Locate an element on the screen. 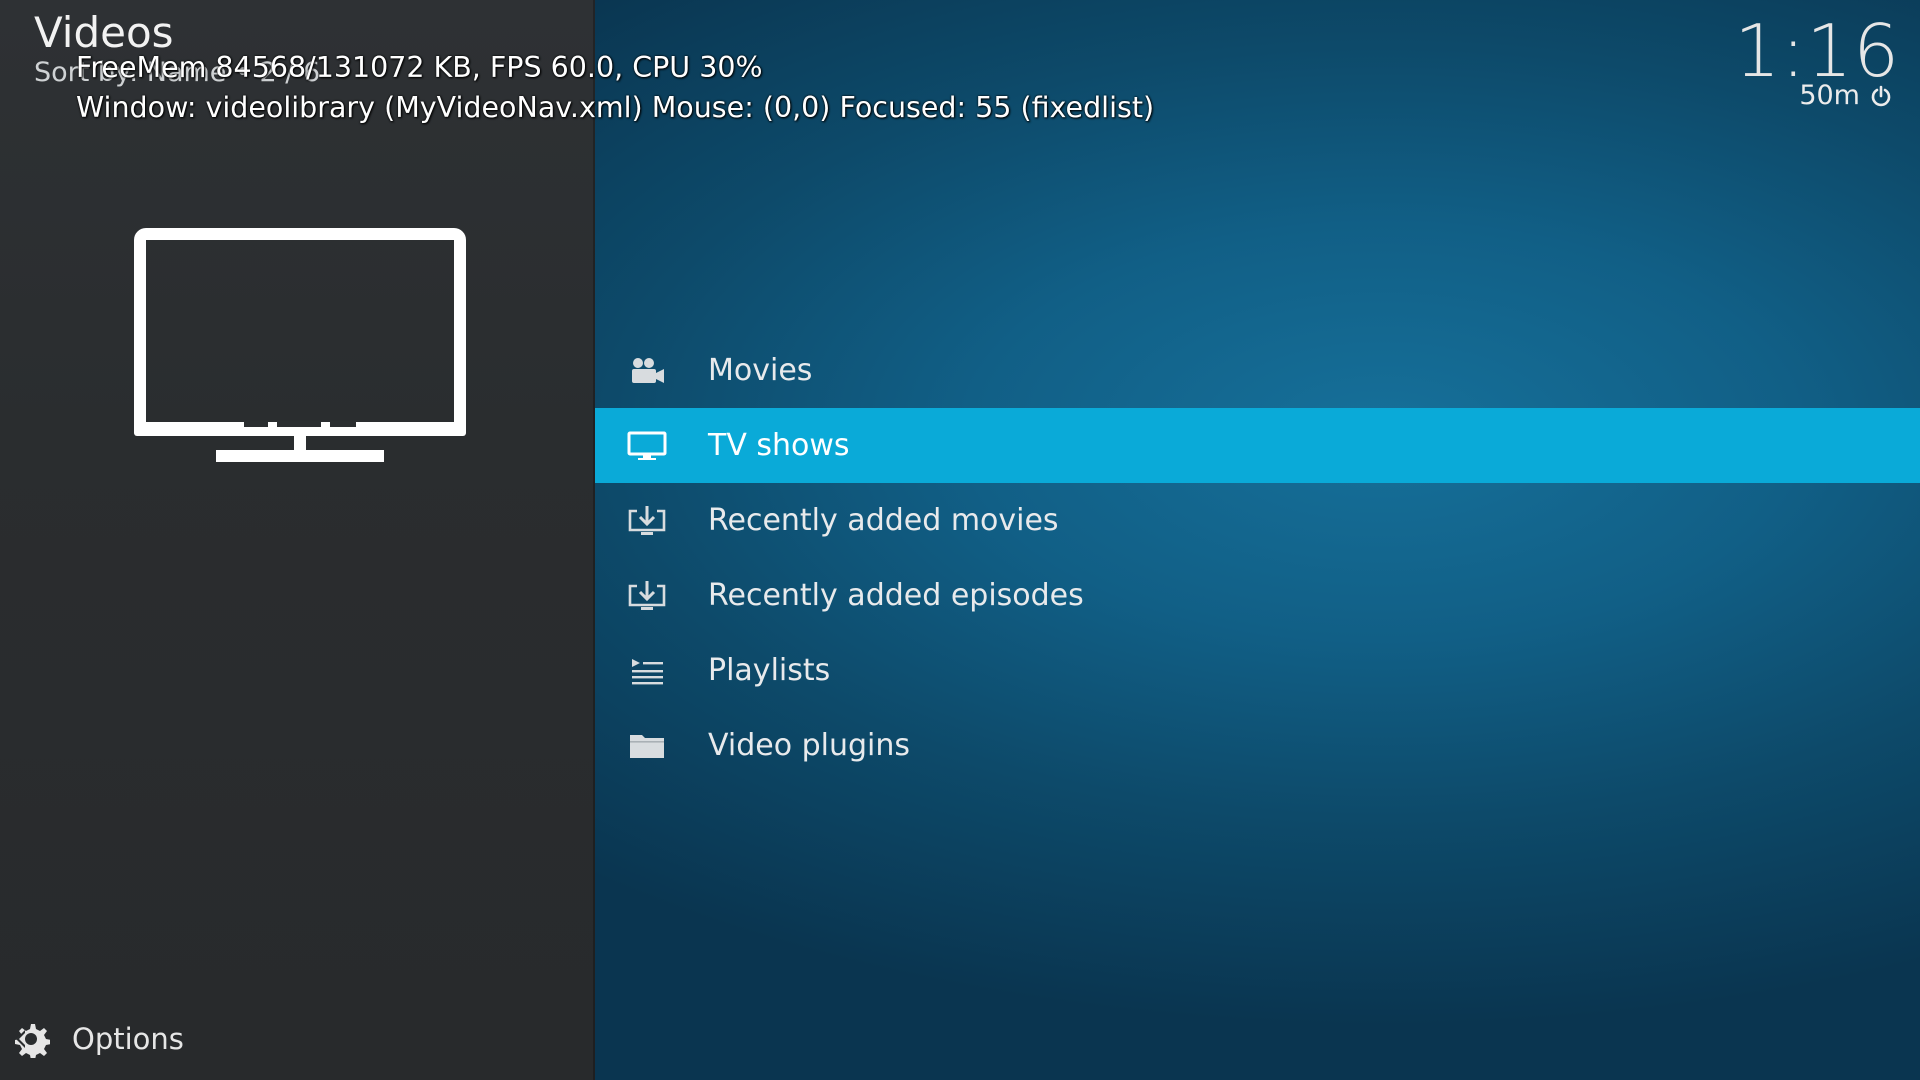 The height and width of the screenshot is (1080, 1920). sleep-timer-value: 50m is located at coordinates (1829, 95).